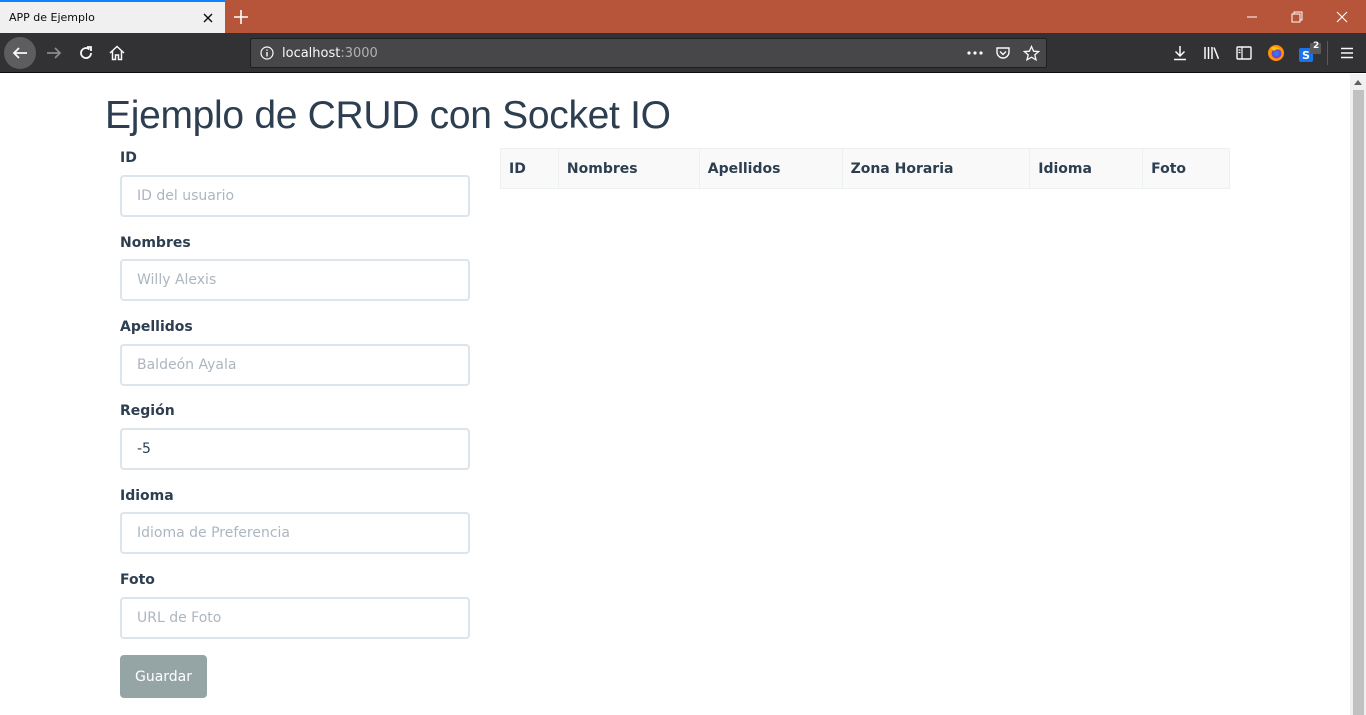 Image resolution: width=1366 pixels, height=715 pixels. Describe the element at coordinates (628, 168) in the screenshot. I see `column-header-nombres: Nombres` at that location.